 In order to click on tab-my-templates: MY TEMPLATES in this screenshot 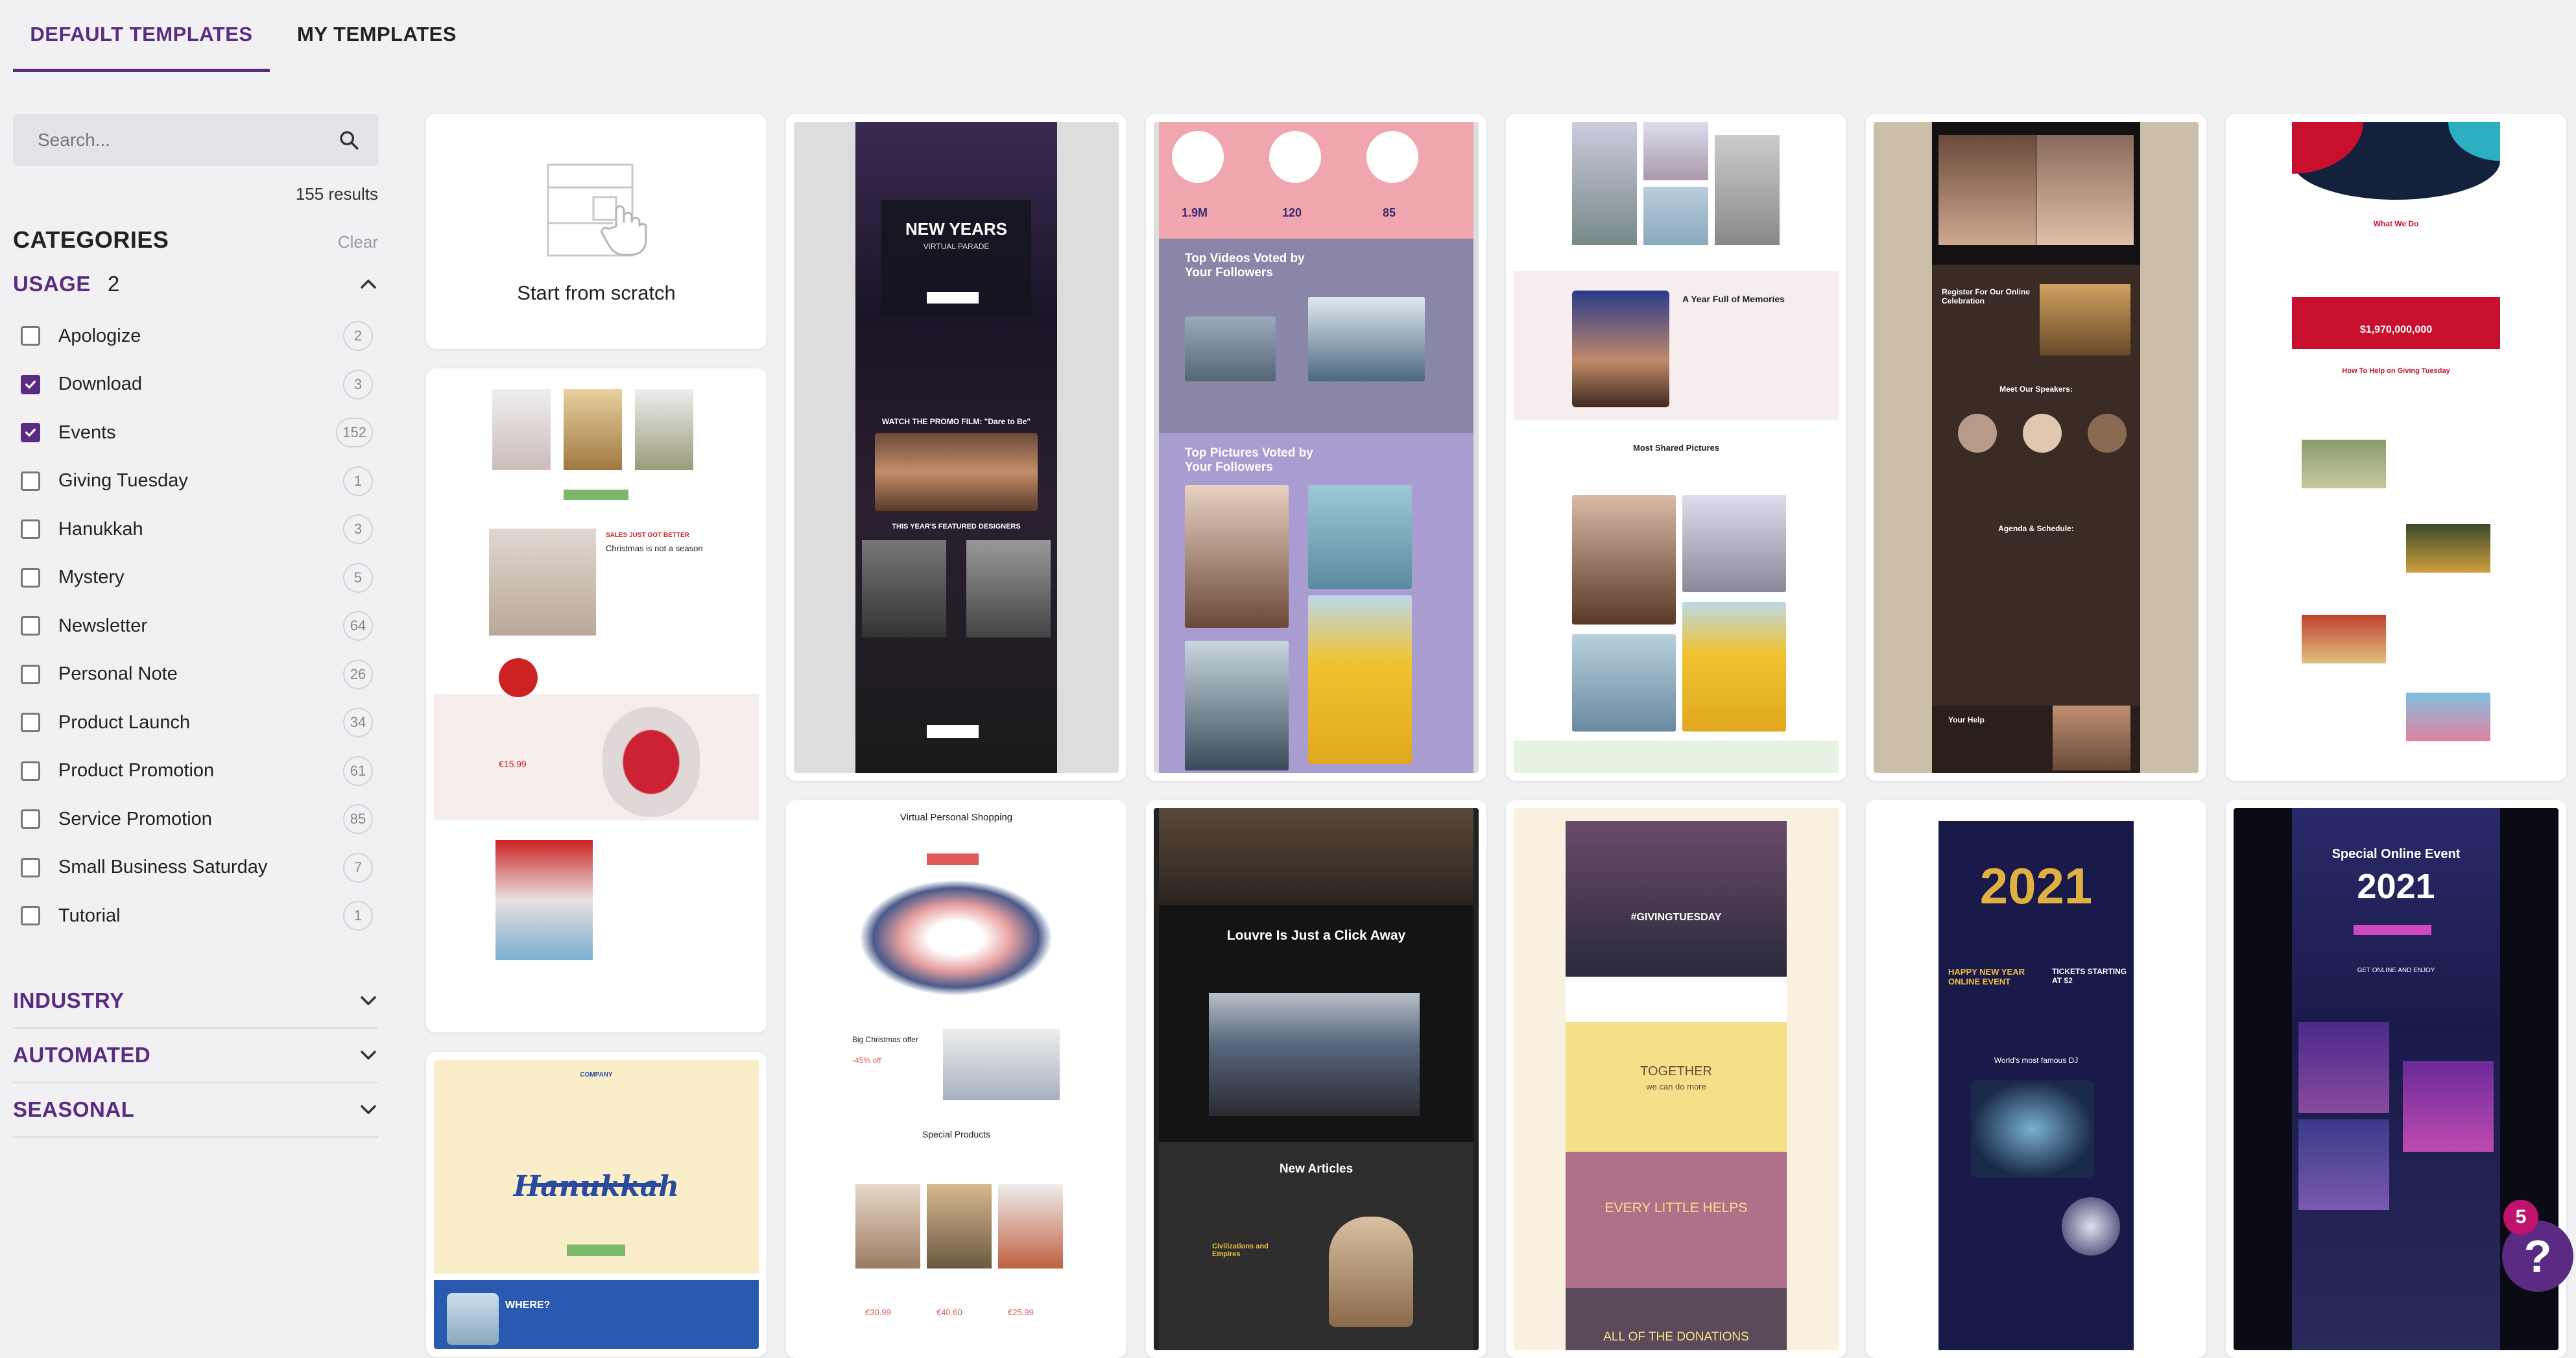, I will do `click(376, 36)`.